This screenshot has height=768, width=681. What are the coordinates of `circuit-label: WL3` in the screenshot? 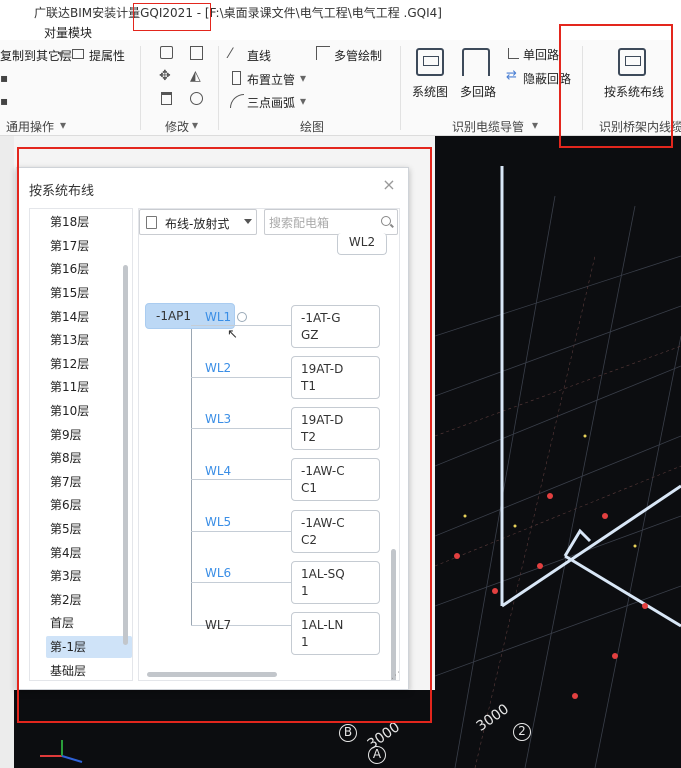 It's located at (218, 419).